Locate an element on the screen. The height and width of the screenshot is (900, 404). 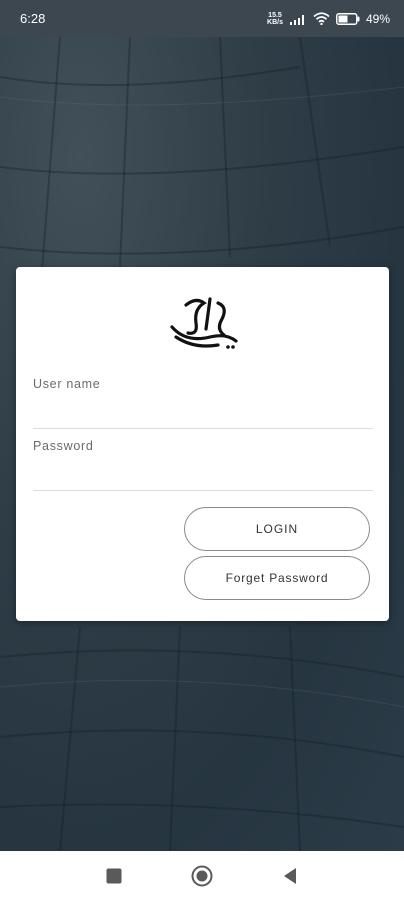
navigation-bar is located at coordinates (202, 875).